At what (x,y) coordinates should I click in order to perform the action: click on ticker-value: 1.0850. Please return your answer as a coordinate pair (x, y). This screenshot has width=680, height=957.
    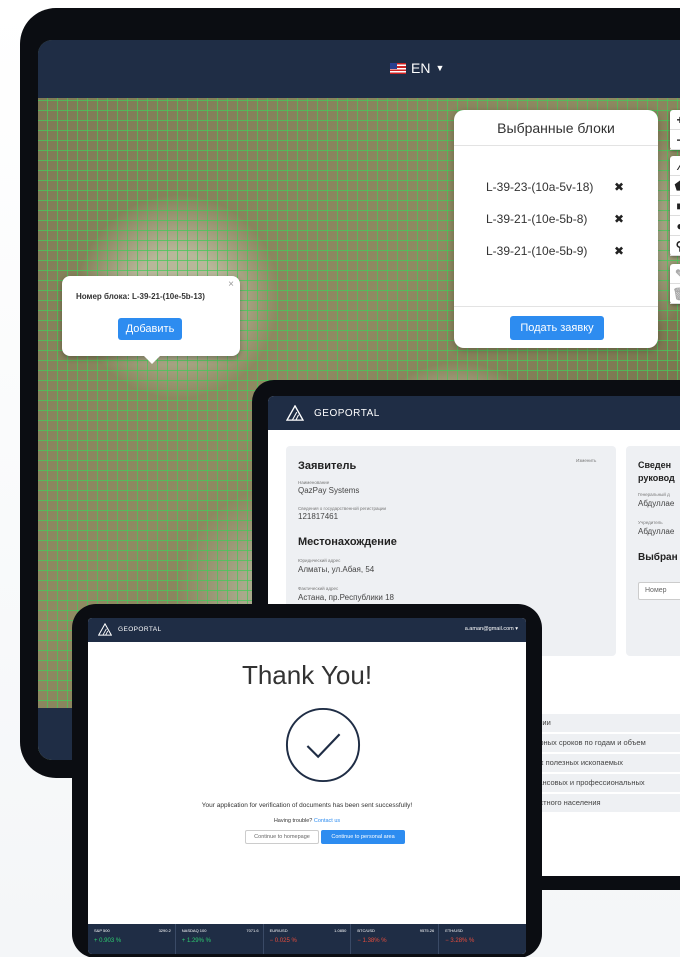
    Looking at the image, I should click on (340, 930).